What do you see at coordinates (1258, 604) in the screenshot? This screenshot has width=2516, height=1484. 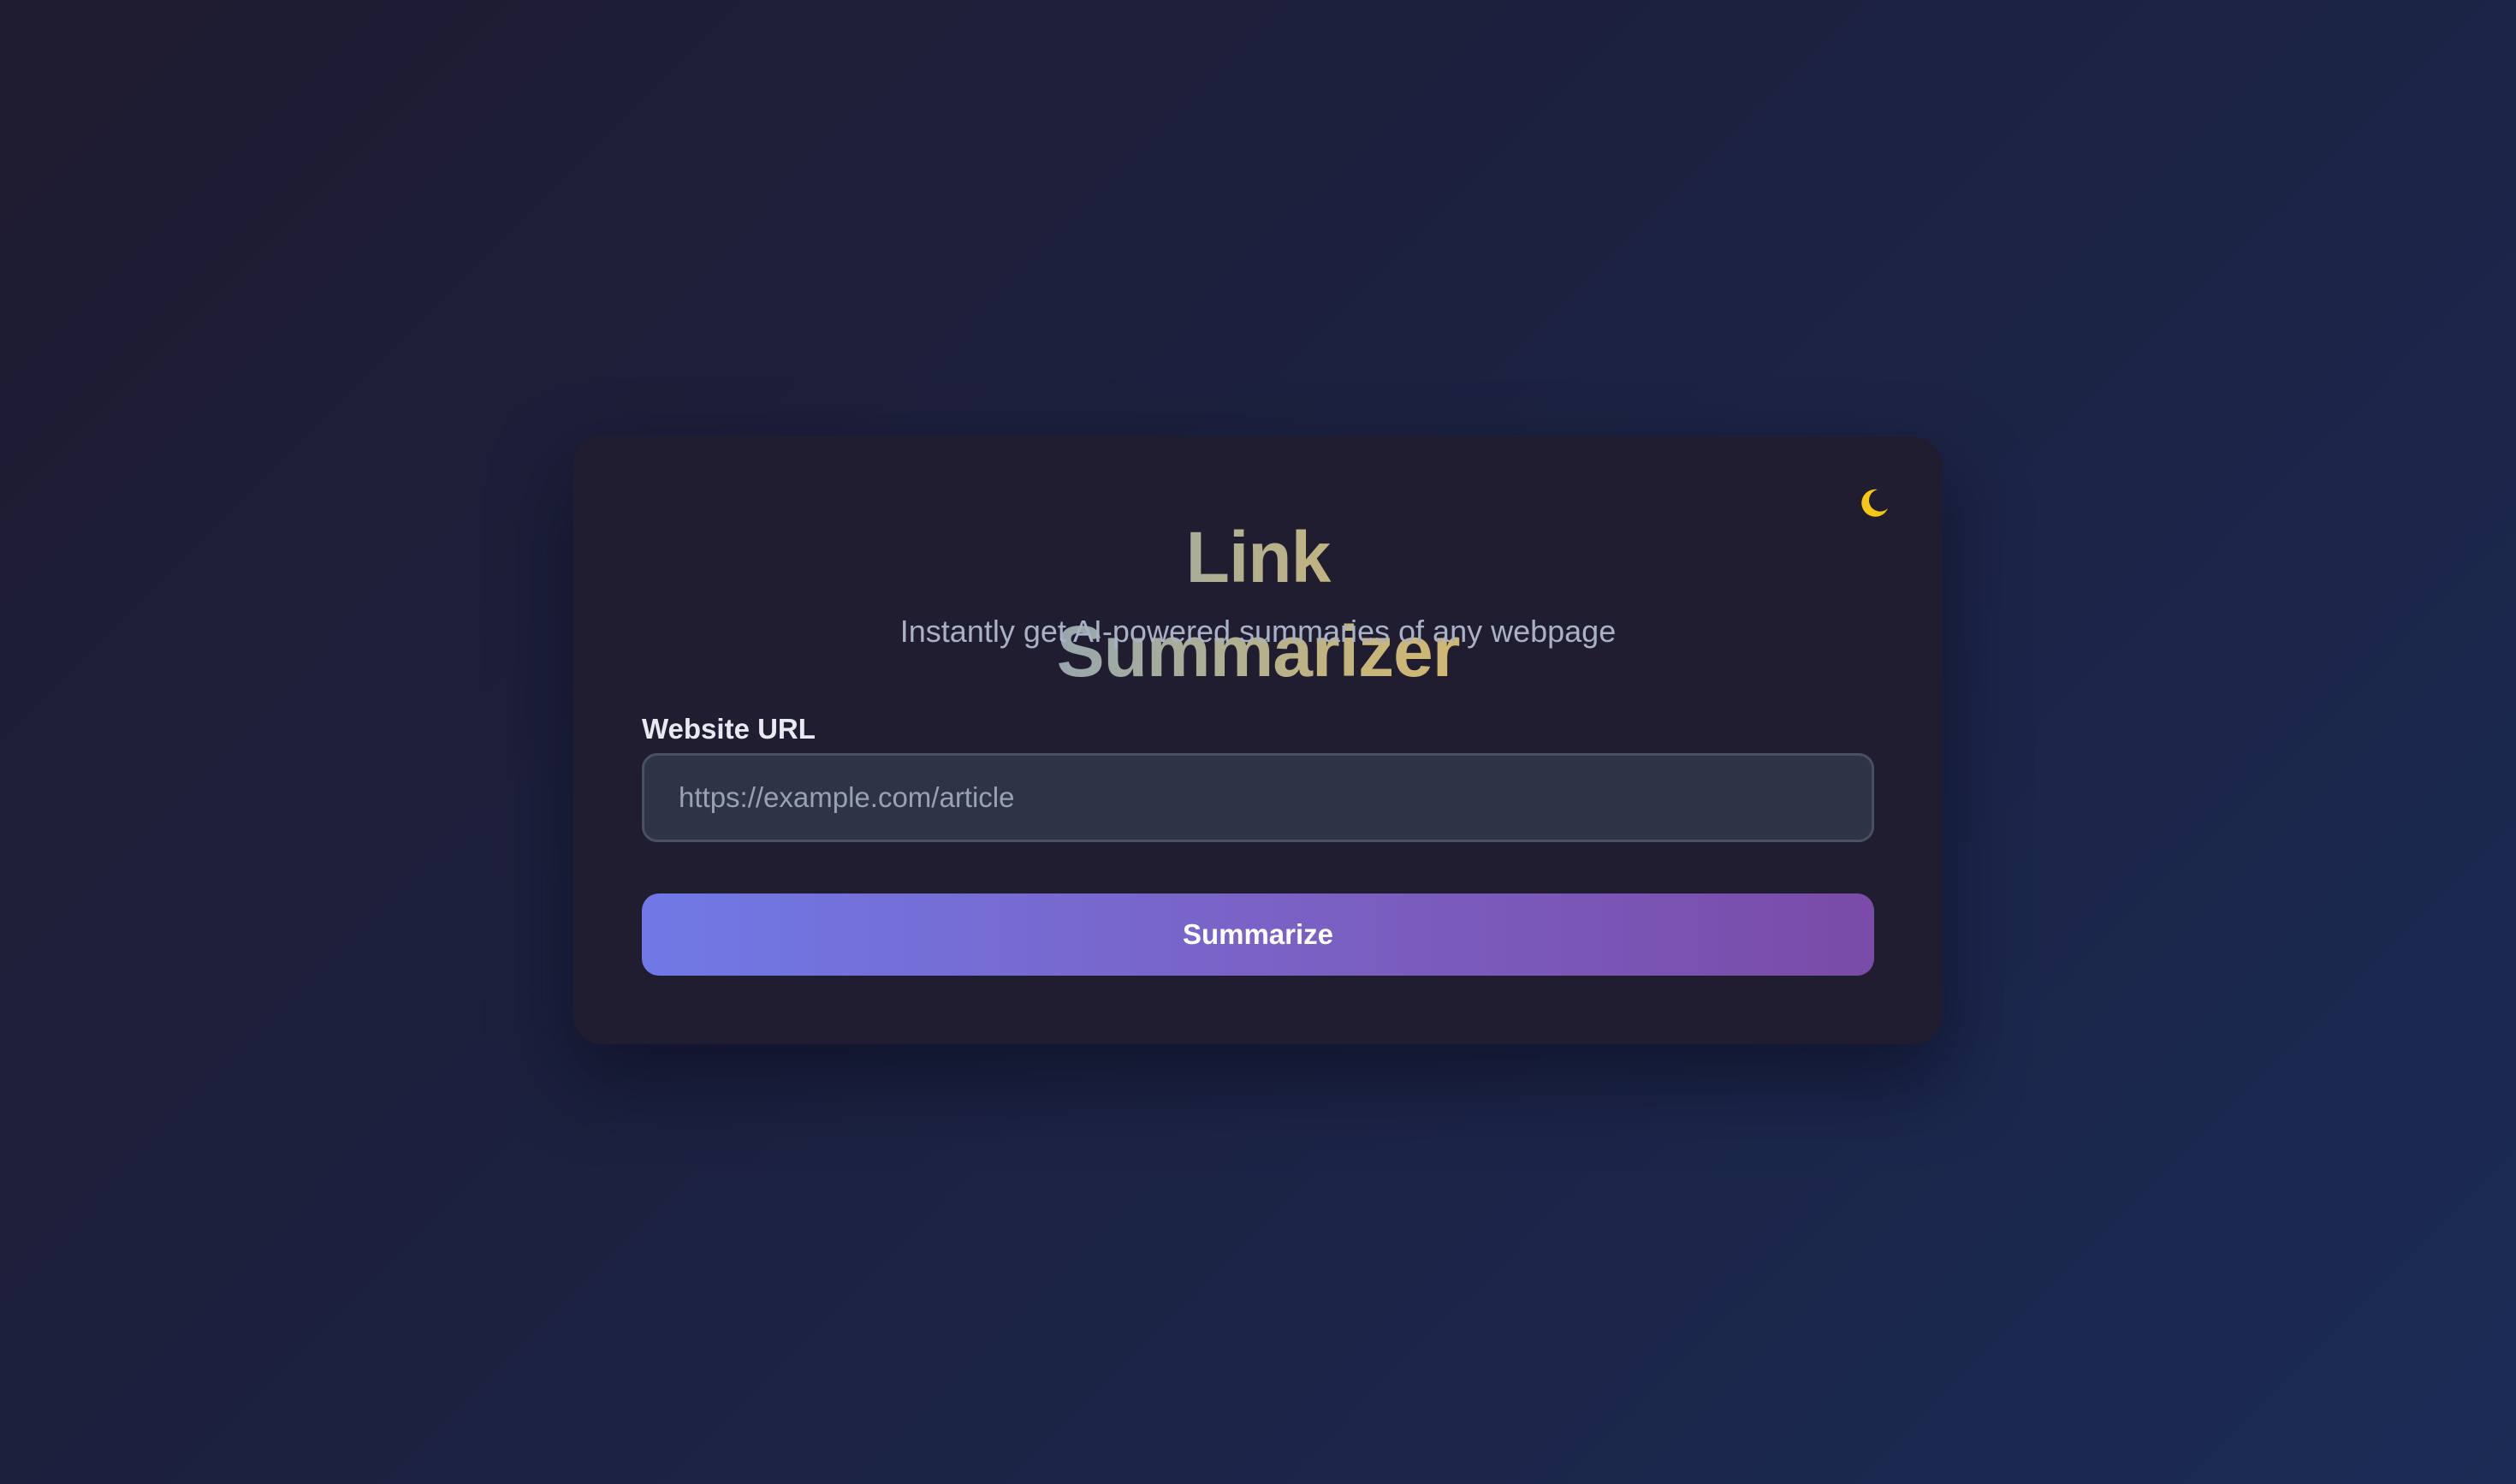 I see `page-title: Link Summarizer` at bounding box center [1258, 604].